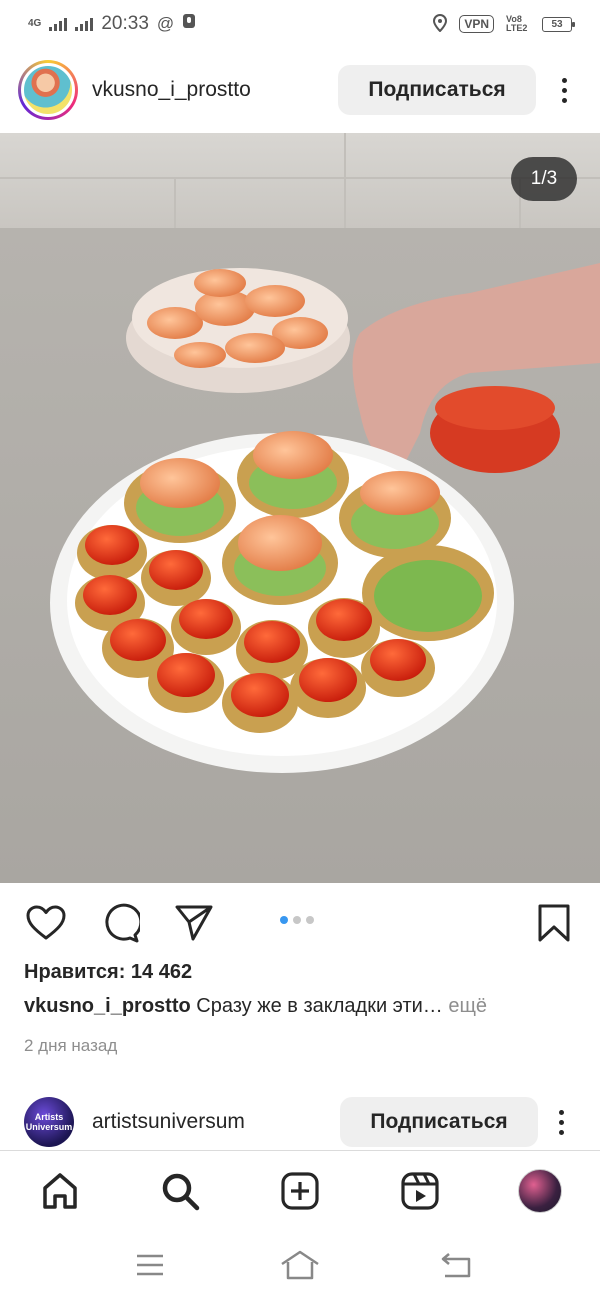 The width and height of the screenshot is (600, 1299). What do you see at coordinates (194, 923) in the screenshot?
I see `send-icon` at bounding box center [194, 923].